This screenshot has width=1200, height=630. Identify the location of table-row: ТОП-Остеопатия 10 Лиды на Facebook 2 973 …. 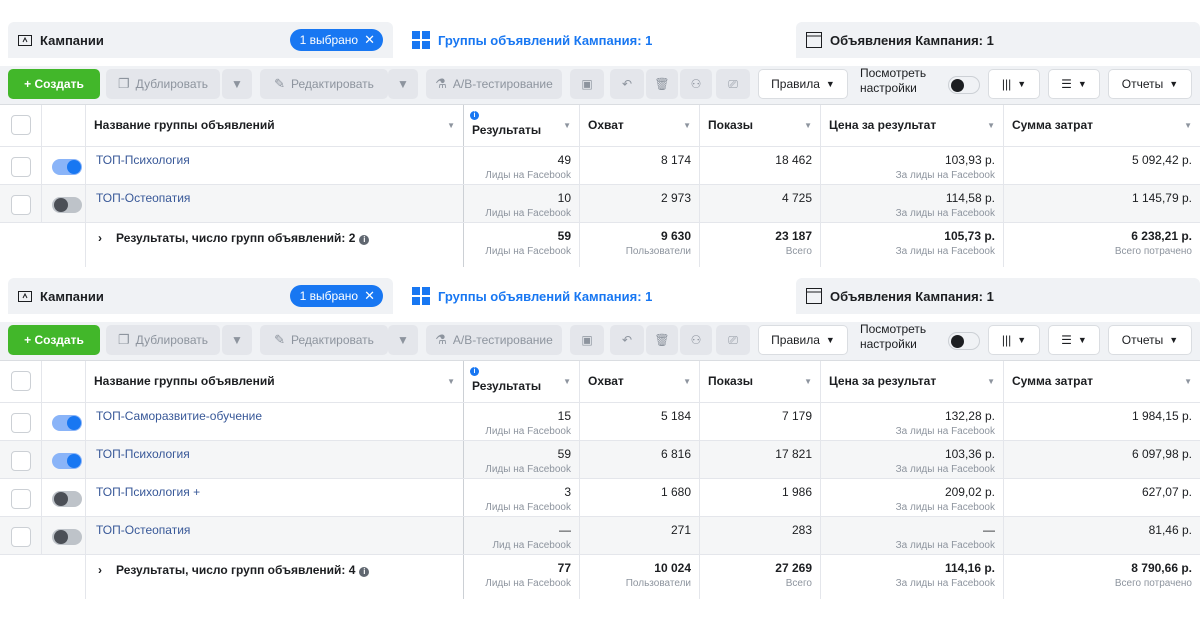
(600, 204).